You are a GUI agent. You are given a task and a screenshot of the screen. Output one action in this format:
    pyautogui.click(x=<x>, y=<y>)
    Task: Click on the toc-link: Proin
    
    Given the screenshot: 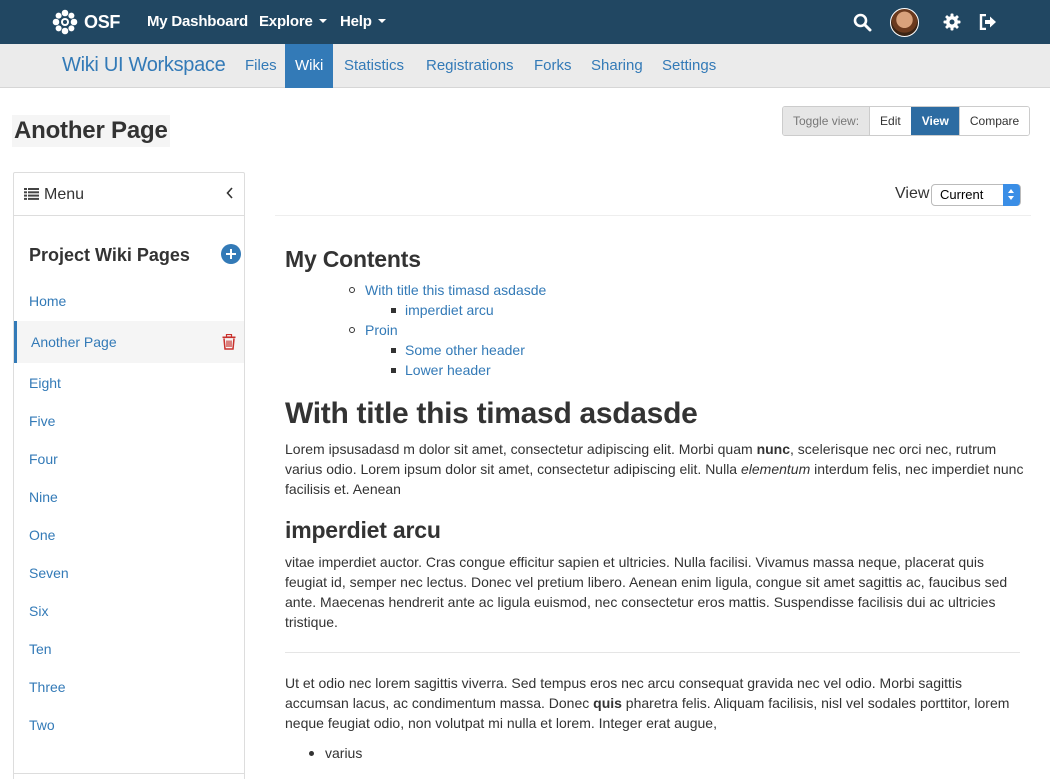 What is the action you would take?
    pyautogui.click(x=374, y=330)
    